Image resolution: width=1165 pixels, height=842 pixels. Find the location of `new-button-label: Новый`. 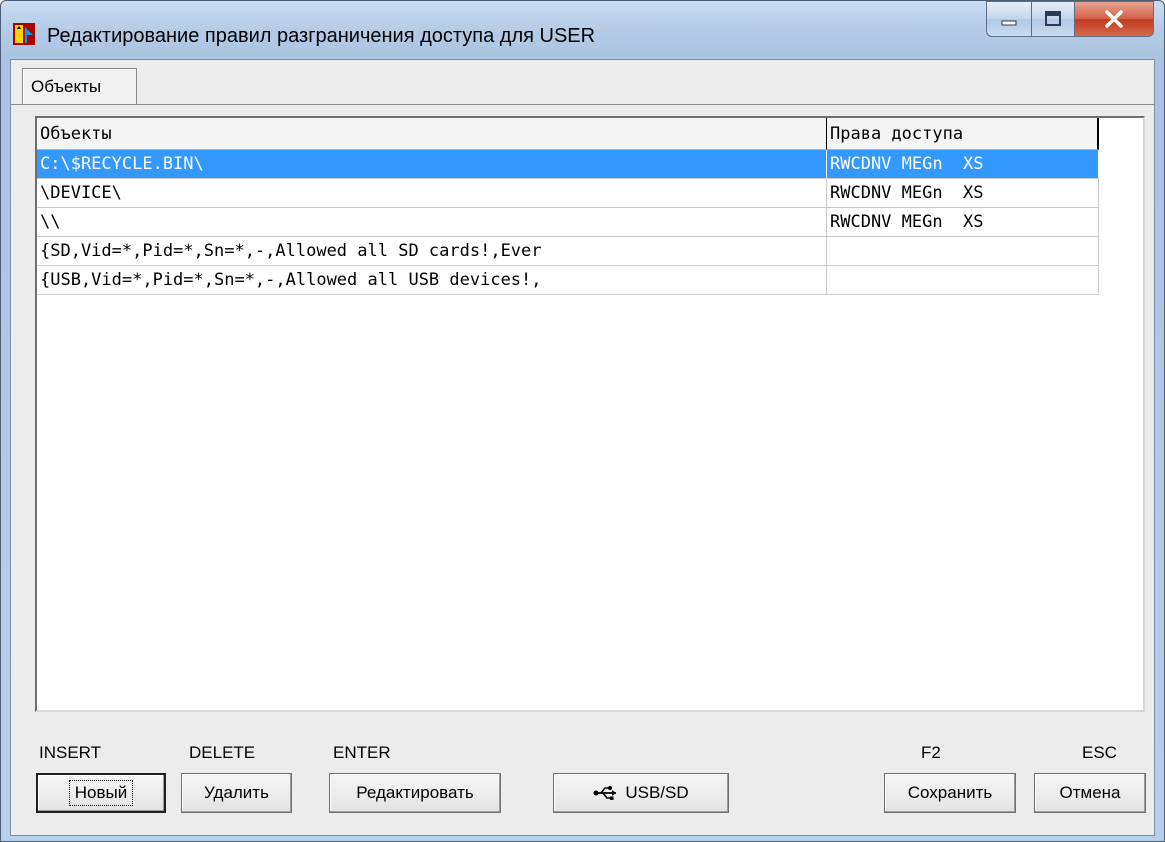

new-button-label: Новый is located at coordinates (101, 793).